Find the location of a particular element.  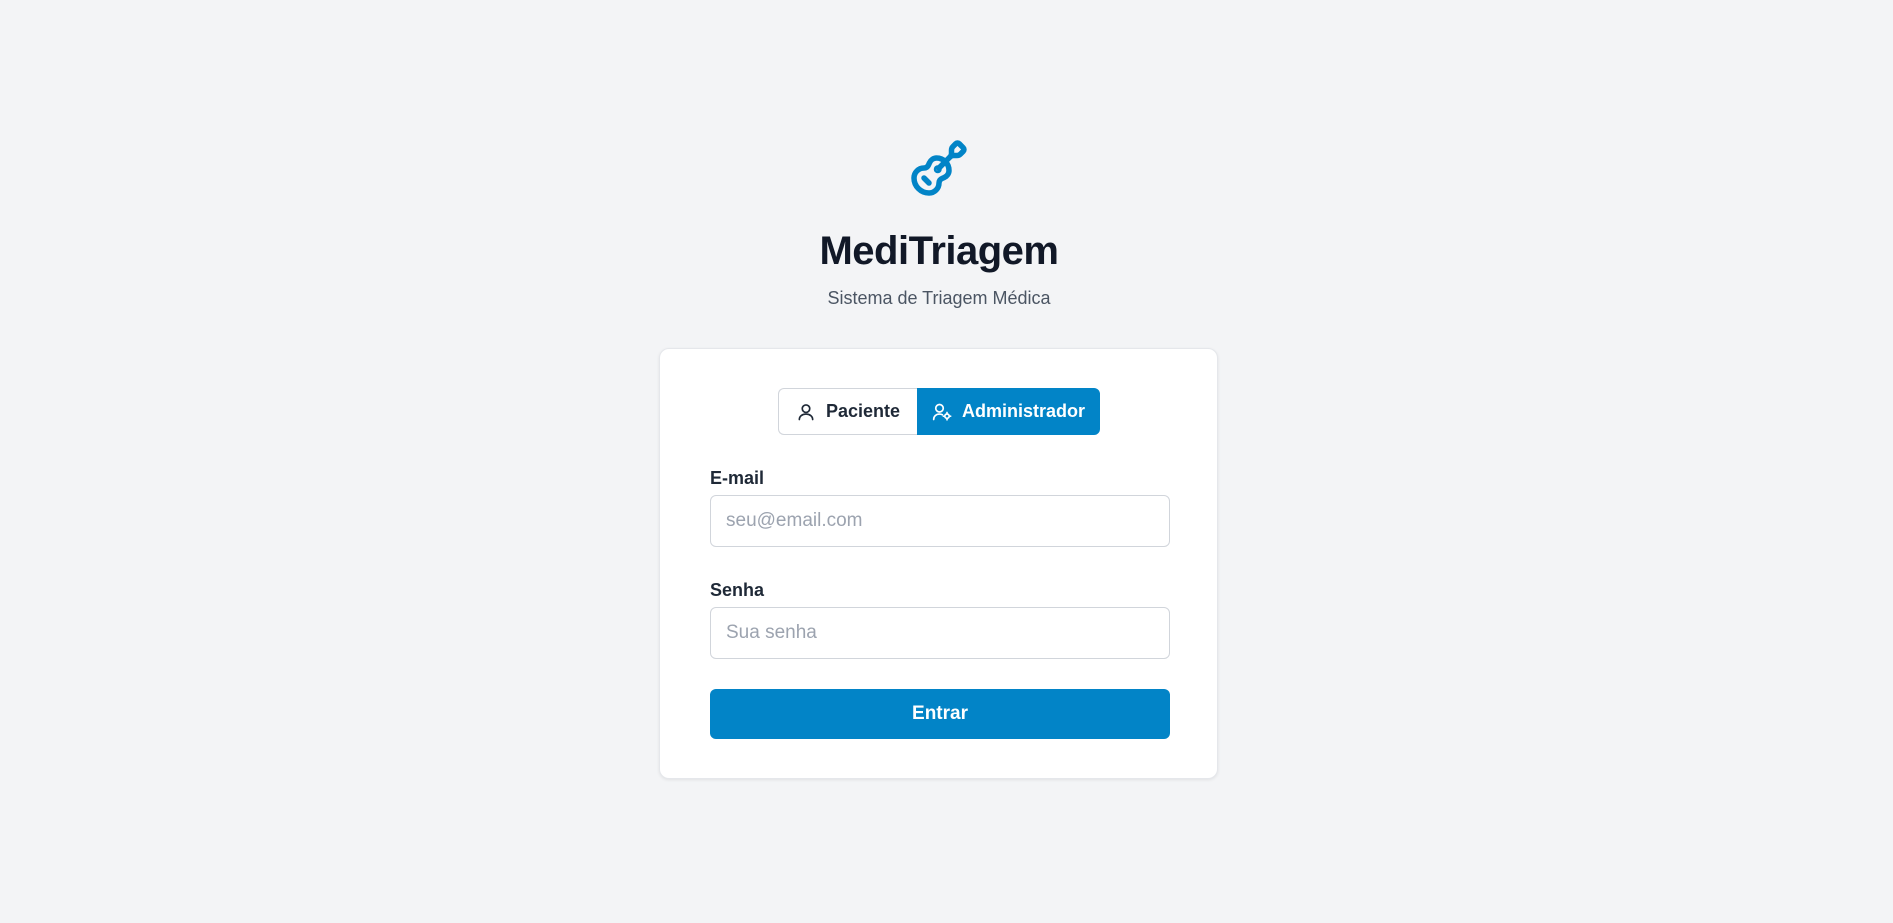

app-subtitle: Sistema de Triagem Médica is located at coordinates (939, 298).